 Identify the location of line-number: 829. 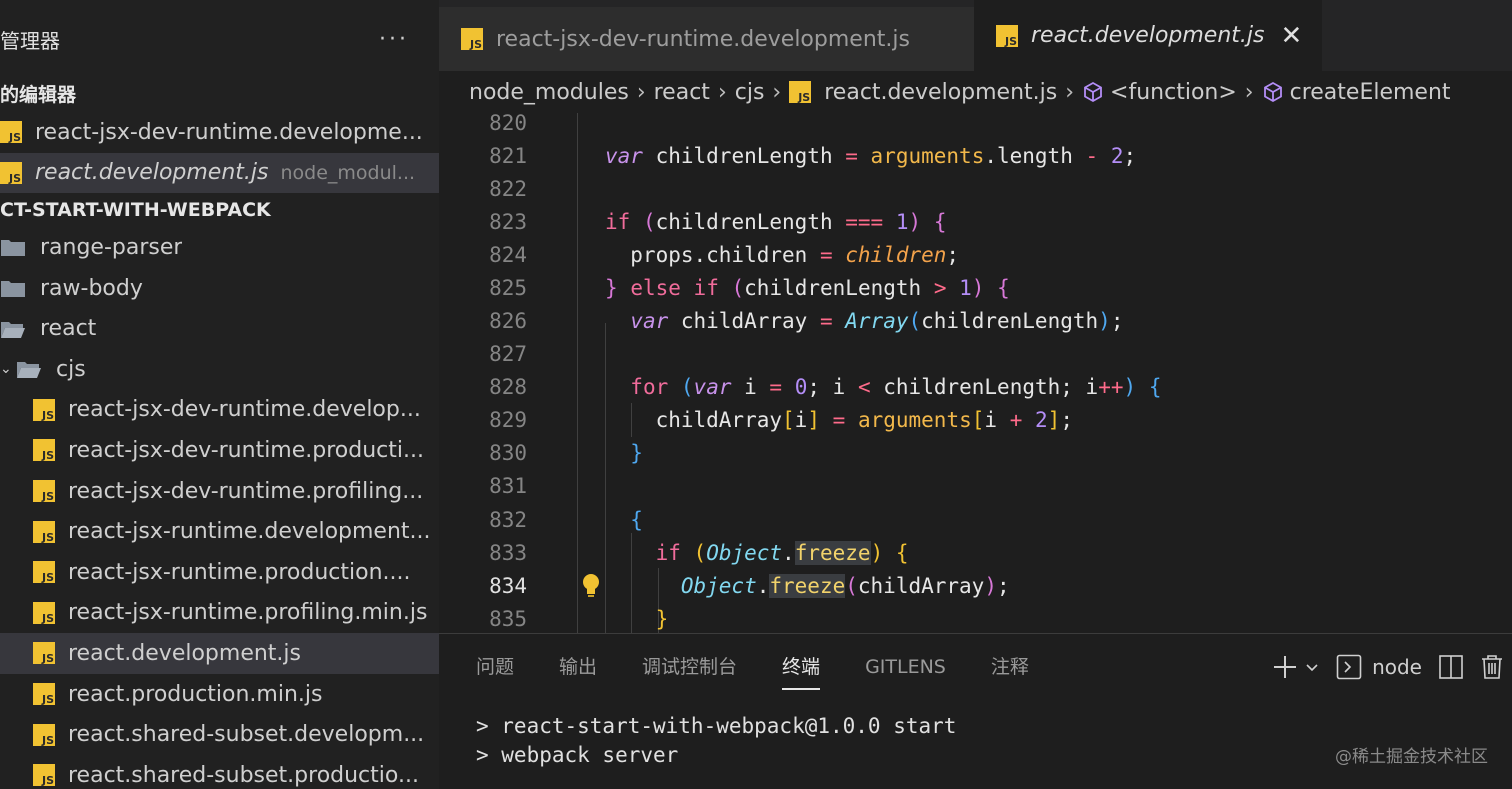
(508, 420).